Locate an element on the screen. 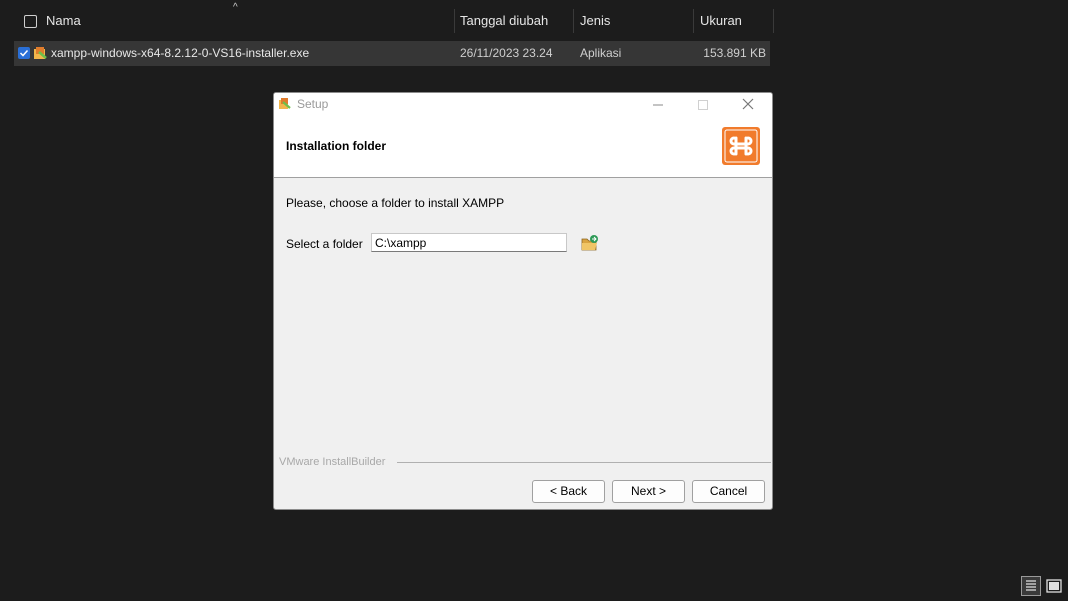 The width and height of the screenshot is (1068, 601). maximize-icon is located at coordinates (703, 105).